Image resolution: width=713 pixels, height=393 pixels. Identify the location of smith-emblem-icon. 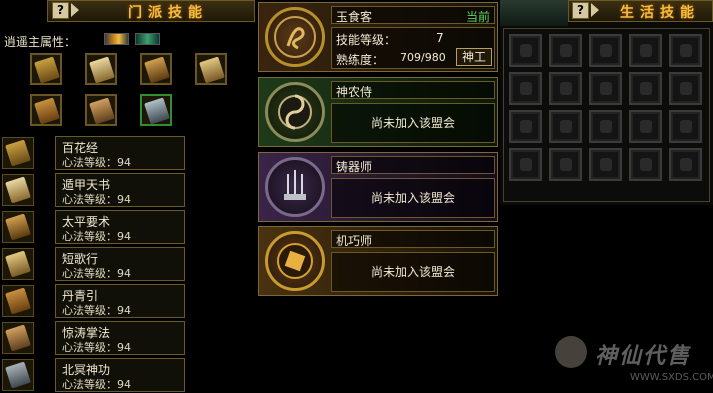
(295, 187).